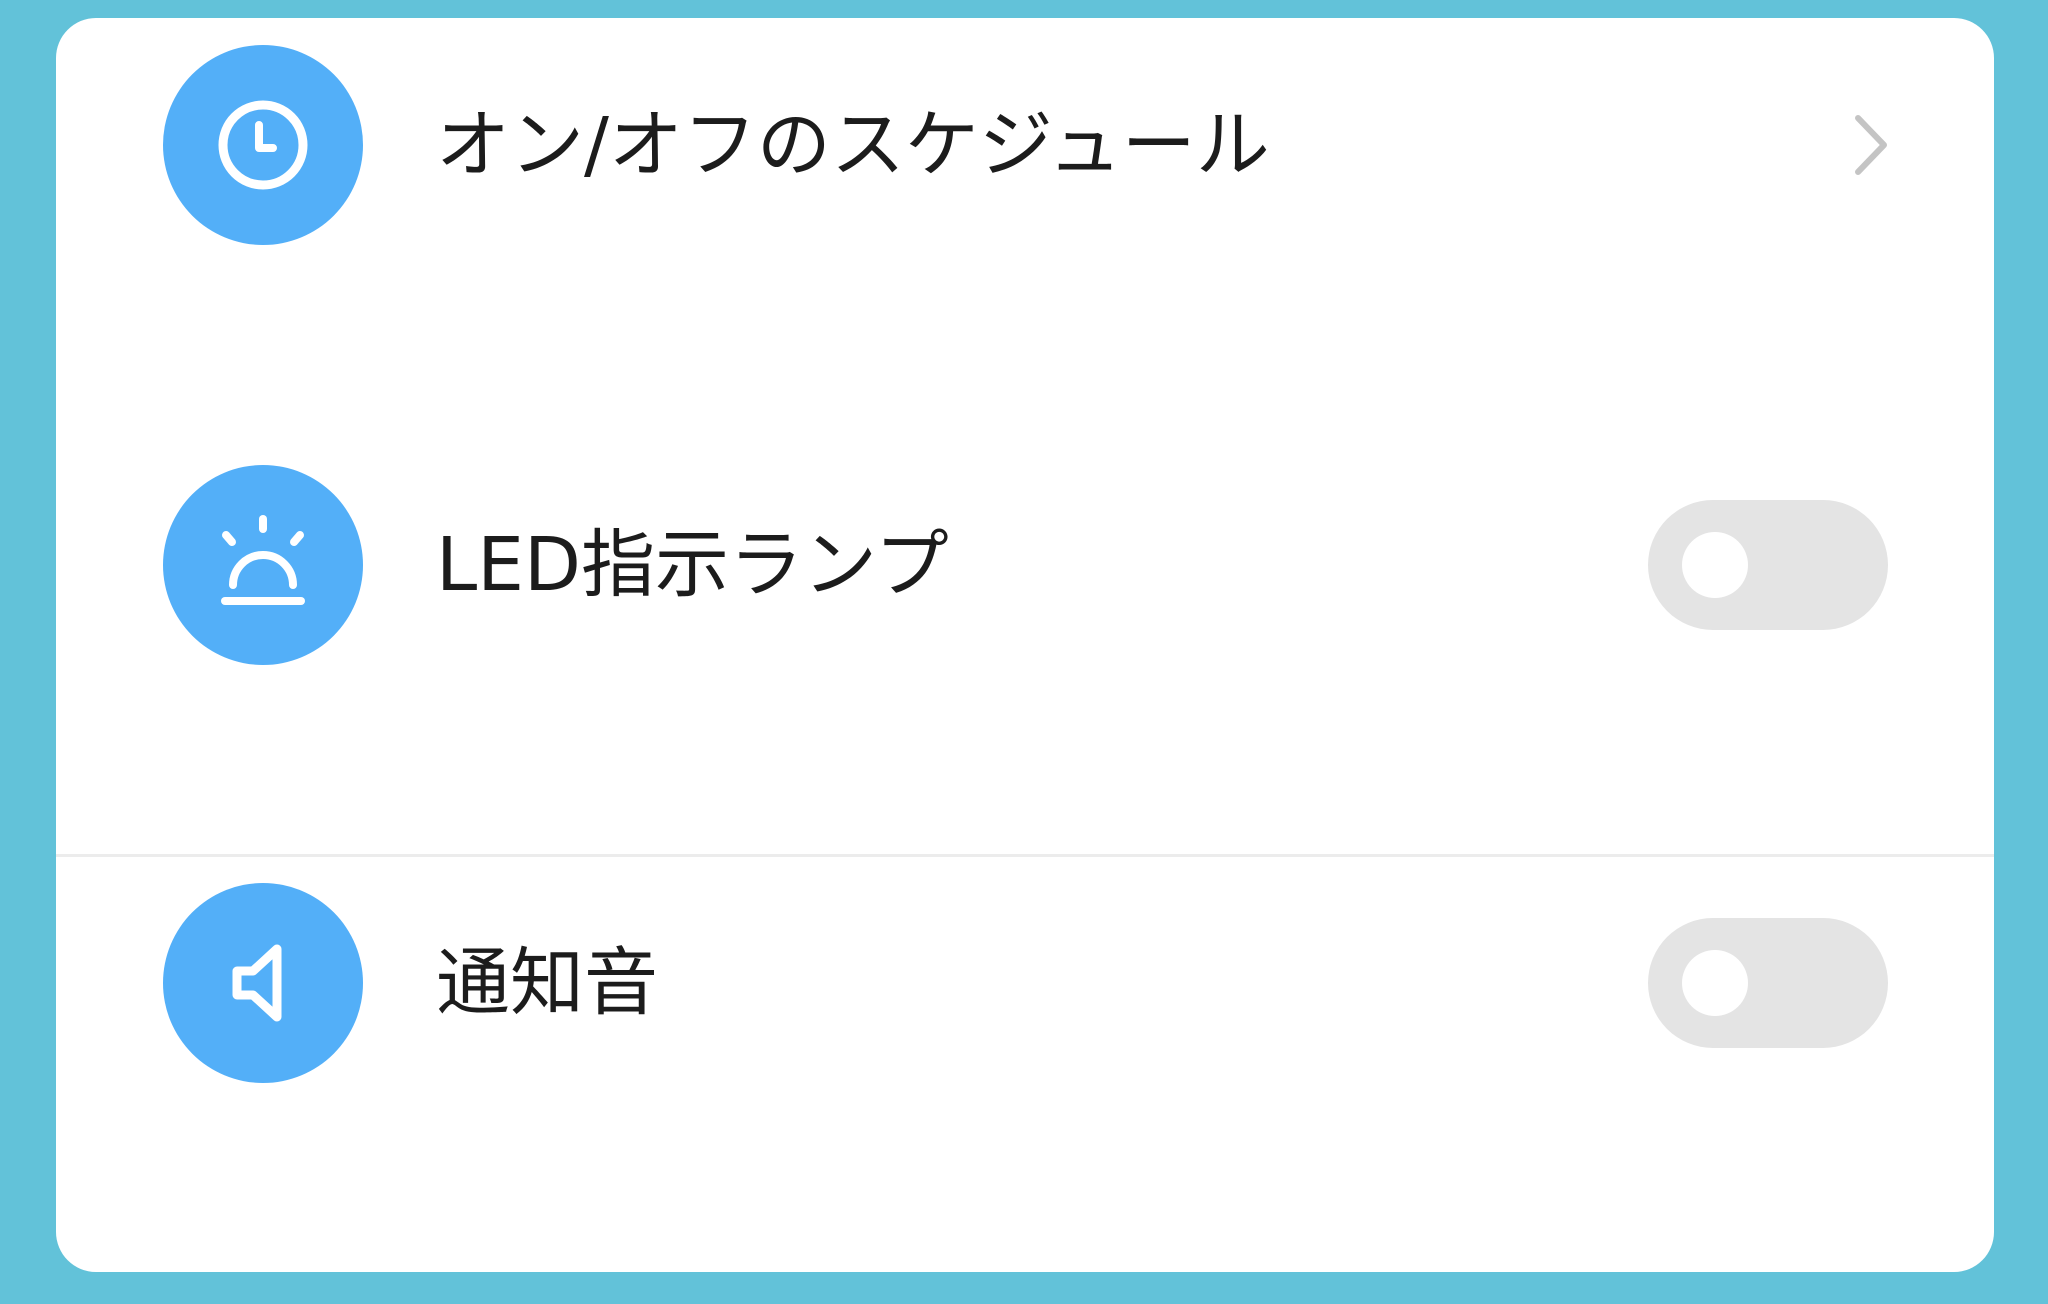  Describe the element at coordinates (692, 565) in the screenshot. I see `led-indicator-label: LED指示ランプ` at that location.